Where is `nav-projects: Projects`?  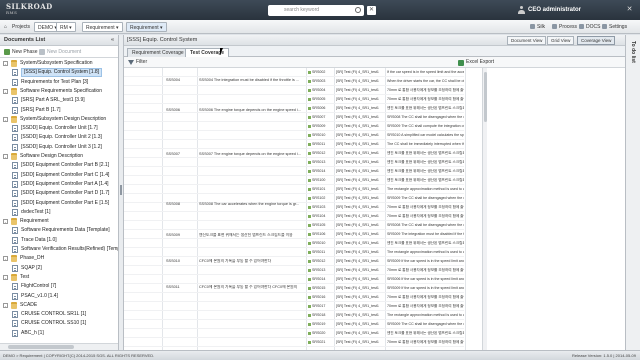
nav-projects: Projects is located at coordinates (21, 27).